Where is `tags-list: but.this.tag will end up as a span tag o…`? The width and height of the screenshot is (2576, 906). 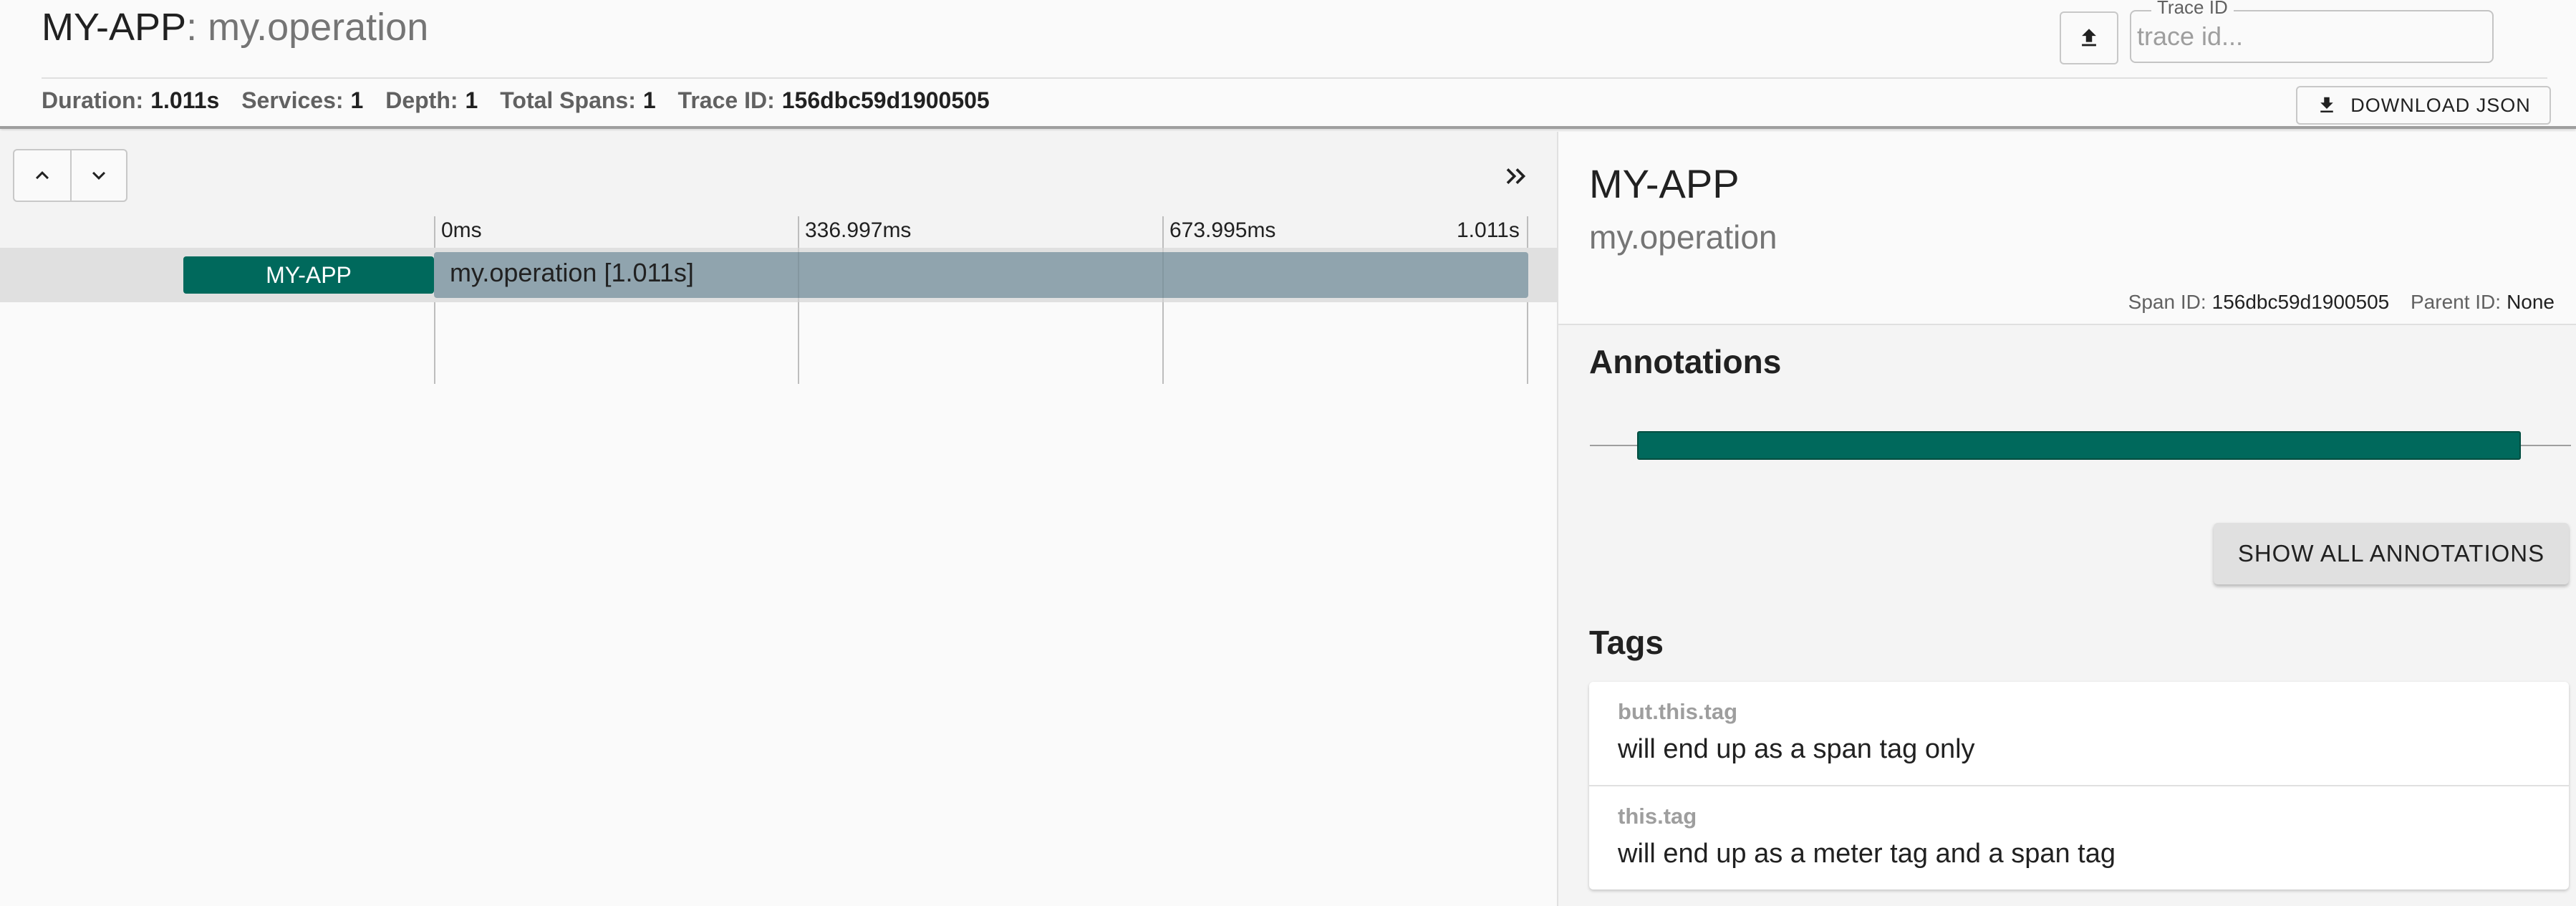
tags-list: but.this.tag will end up as a span tag o… is located at coordinates (2079, 786).